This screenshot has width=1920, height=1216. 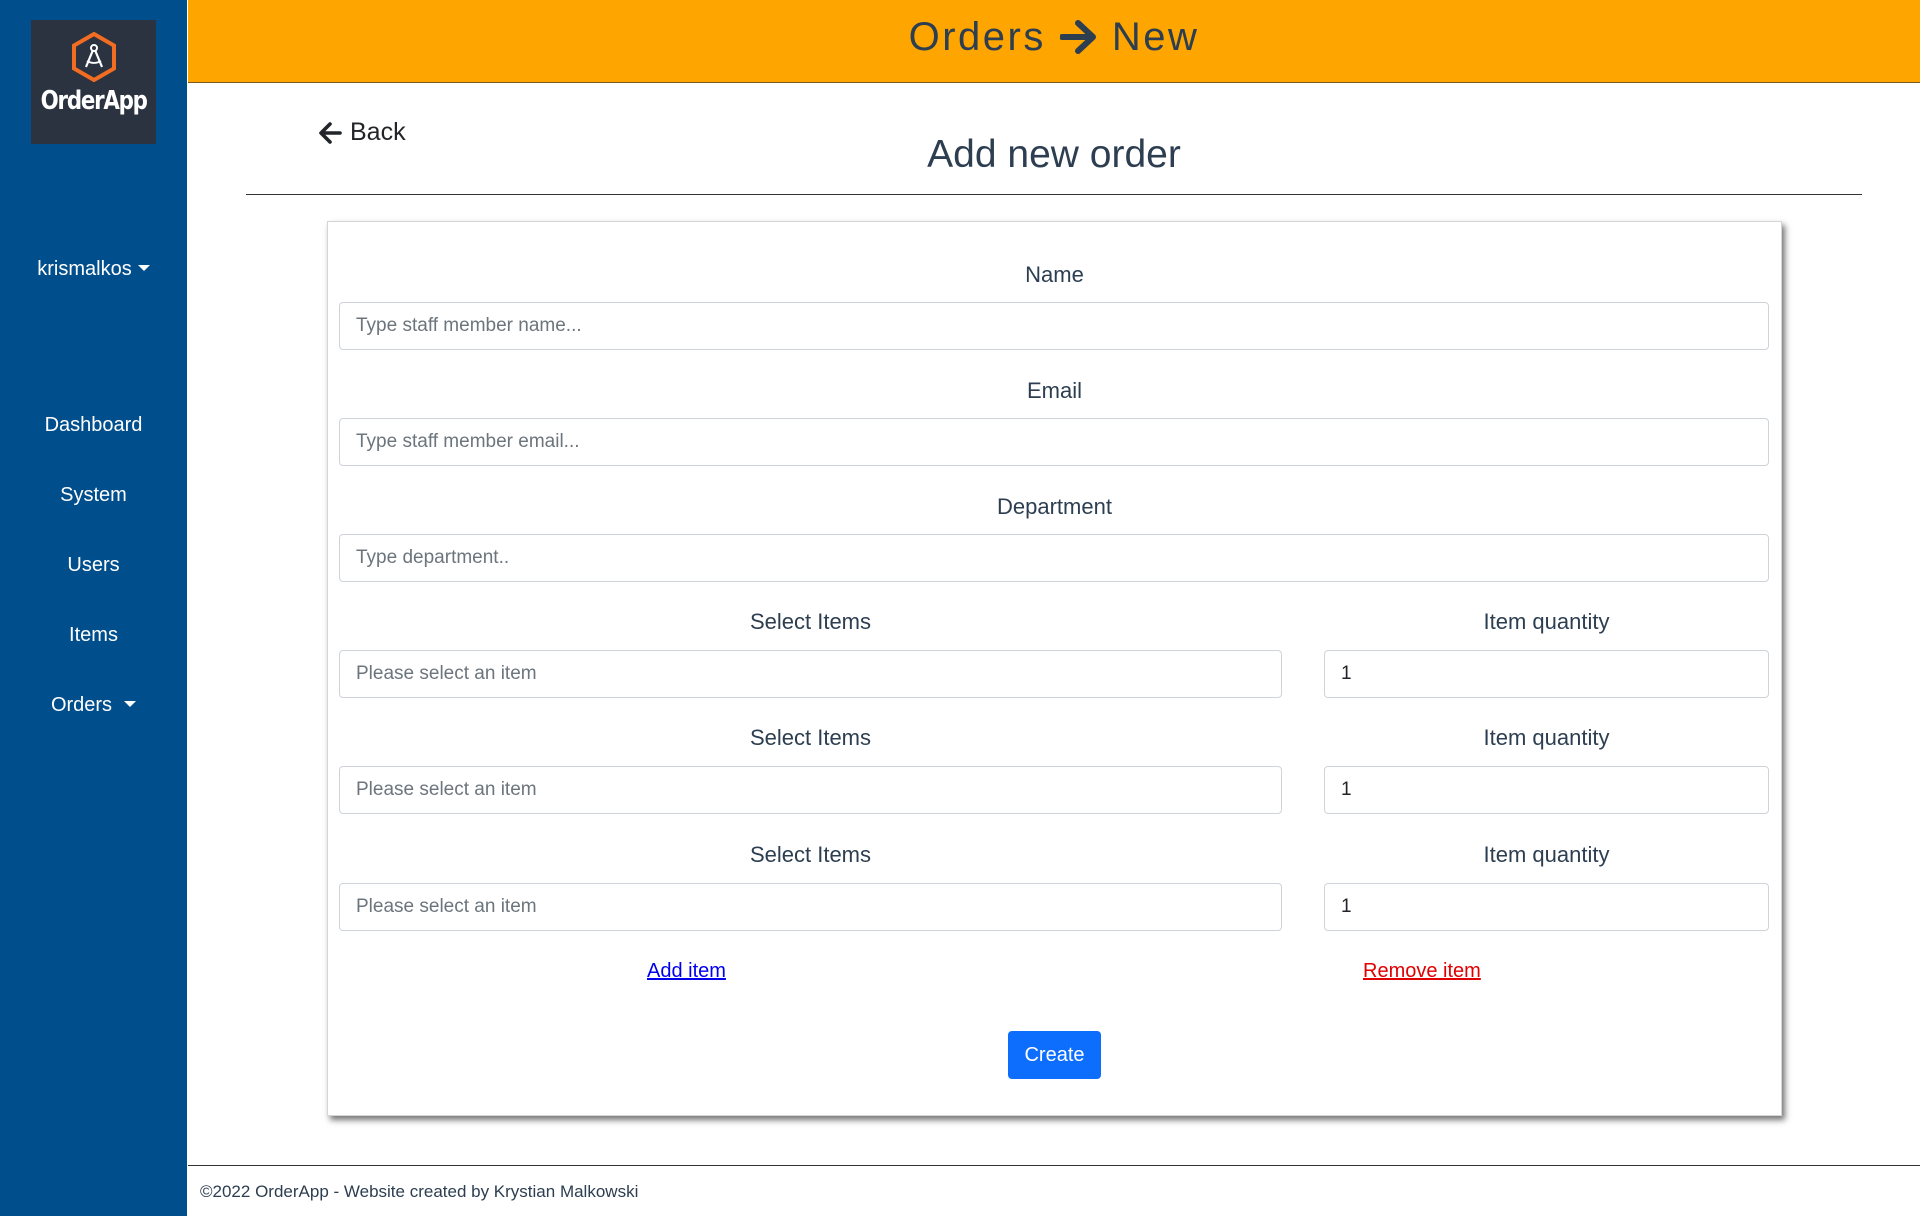 I want to click on footer-divider, so click(x=1054, y=1165).